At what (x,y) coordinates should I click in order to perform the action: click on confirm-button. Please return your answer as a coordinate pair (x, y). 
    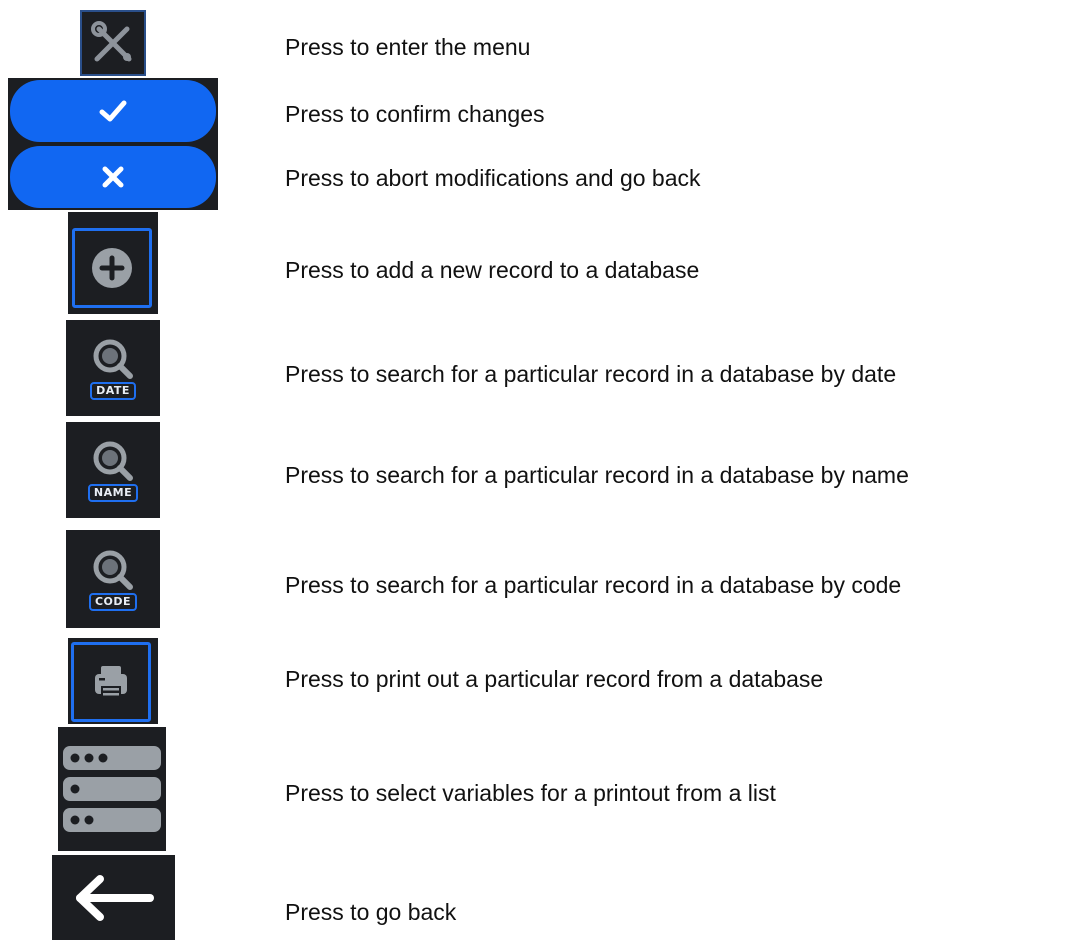
    Looking at the image, I should click on (113, 111).